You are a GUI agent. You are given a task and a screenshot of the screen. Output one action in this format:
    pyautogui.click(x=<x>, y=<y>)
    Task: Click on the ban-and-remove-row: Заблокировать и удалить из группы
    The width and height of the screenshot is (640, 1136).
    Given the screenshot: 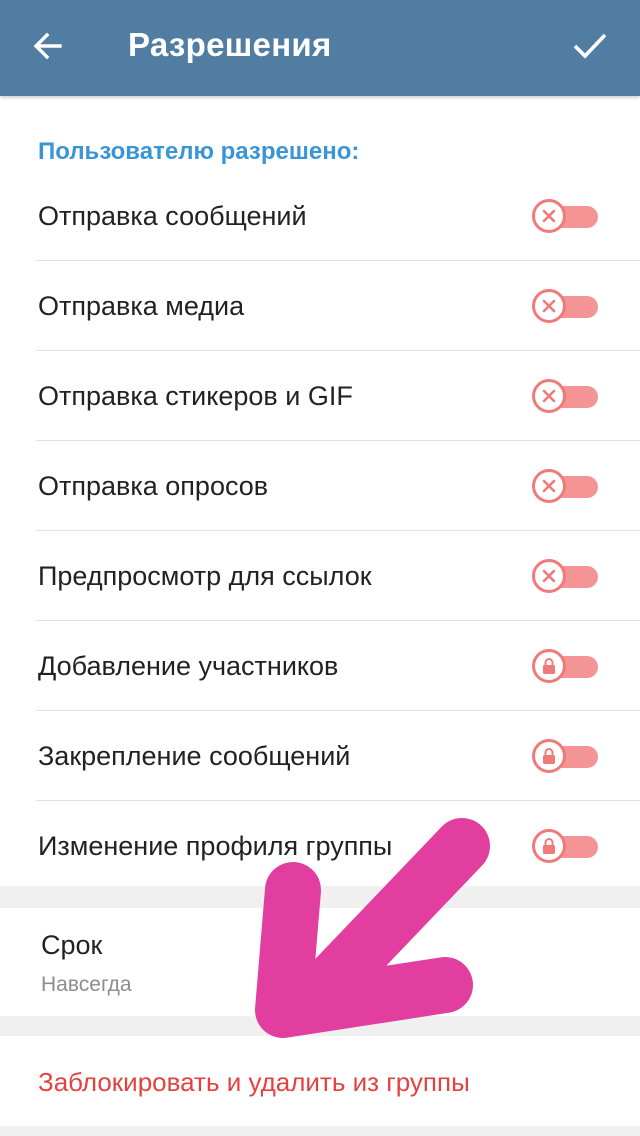 What is the action you would take?
    pyautogui.click(x=320, y=1081)
    